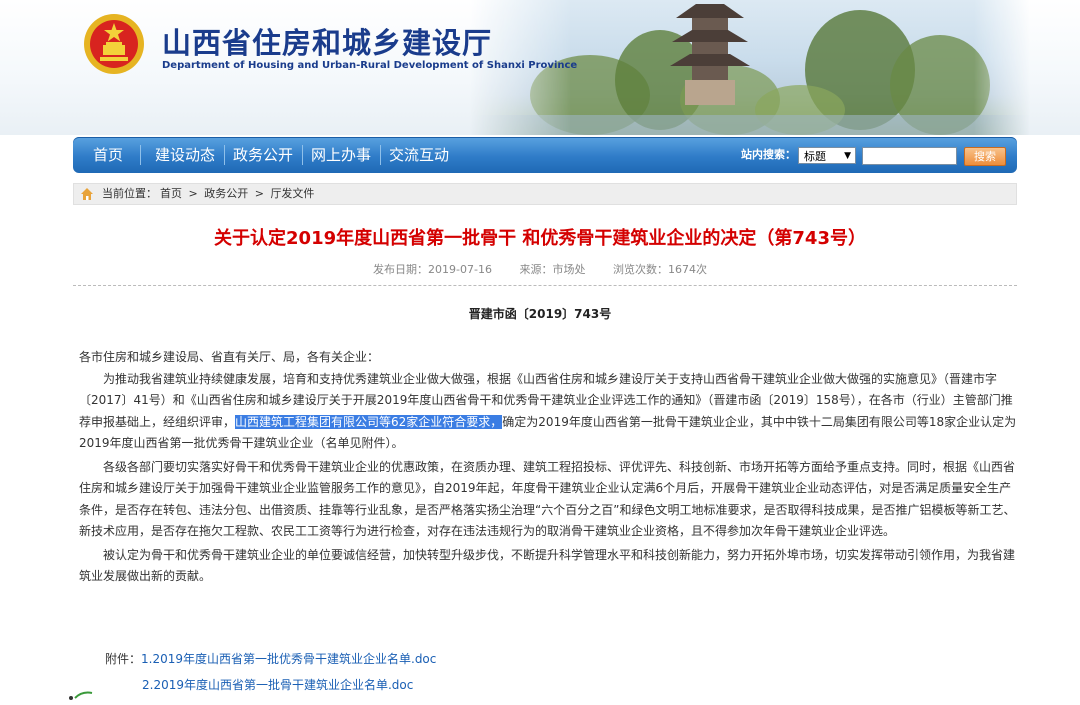 This screenshot has height=705, width=1080. I want to click on nav-item-news: 建设动态, so click(185, 155).